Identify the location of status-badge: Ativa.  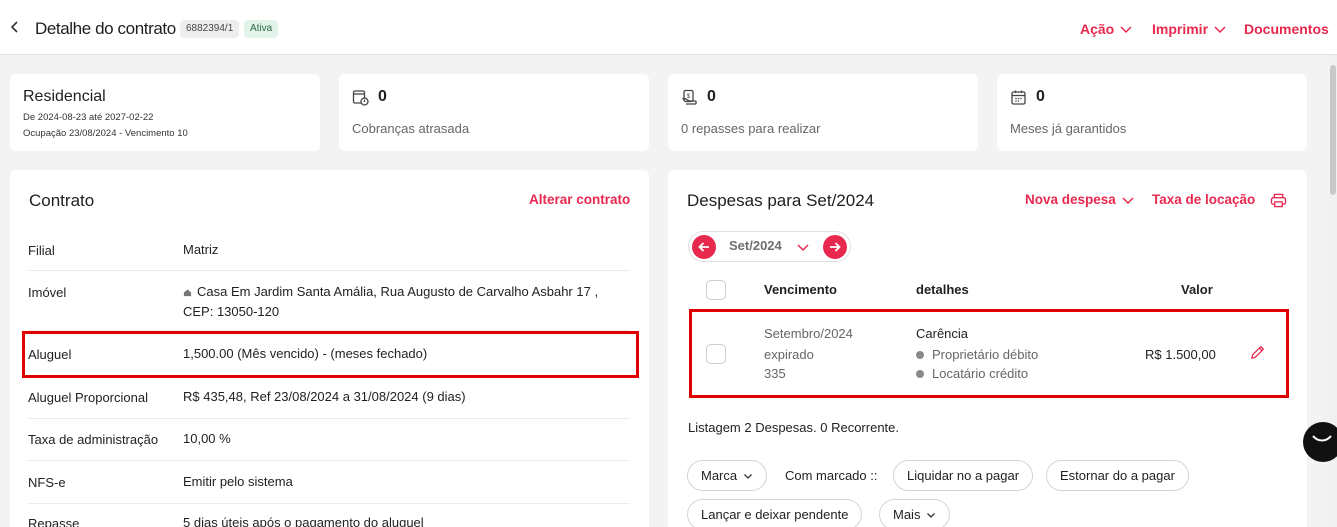
(261, 29).